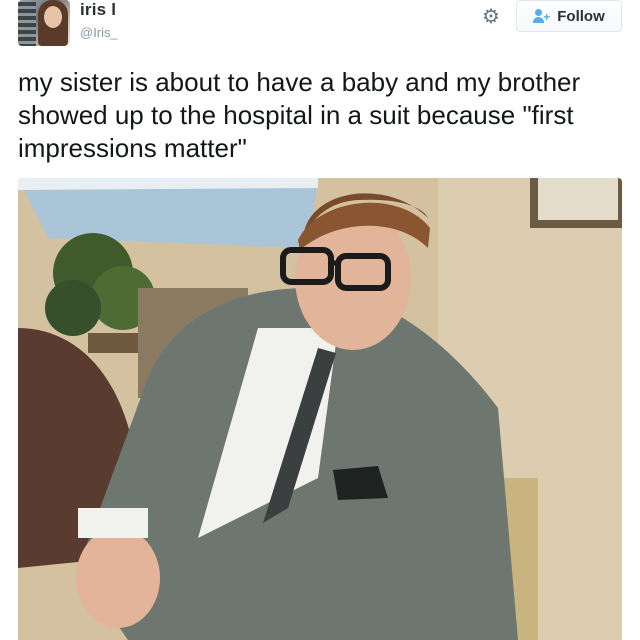  I want to click on follow-button: + Follow, so click(569, 16).